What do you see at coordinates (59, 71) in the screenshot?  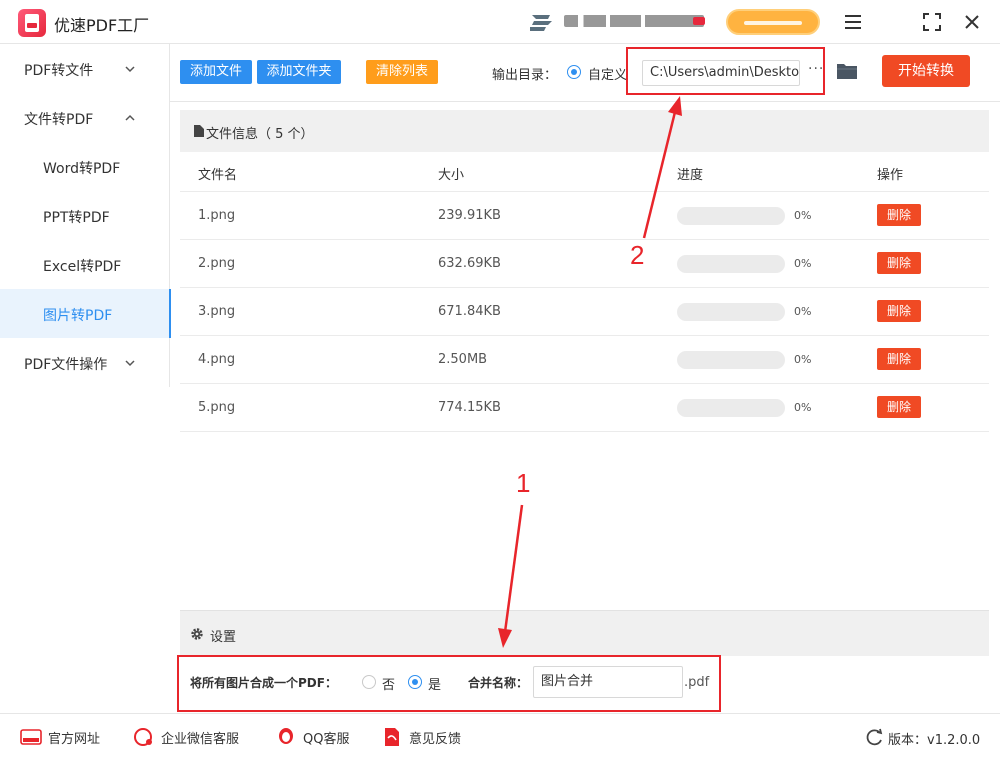 I see `sidebar-item-label: PDF转文件` at bounding box center [59, 71].